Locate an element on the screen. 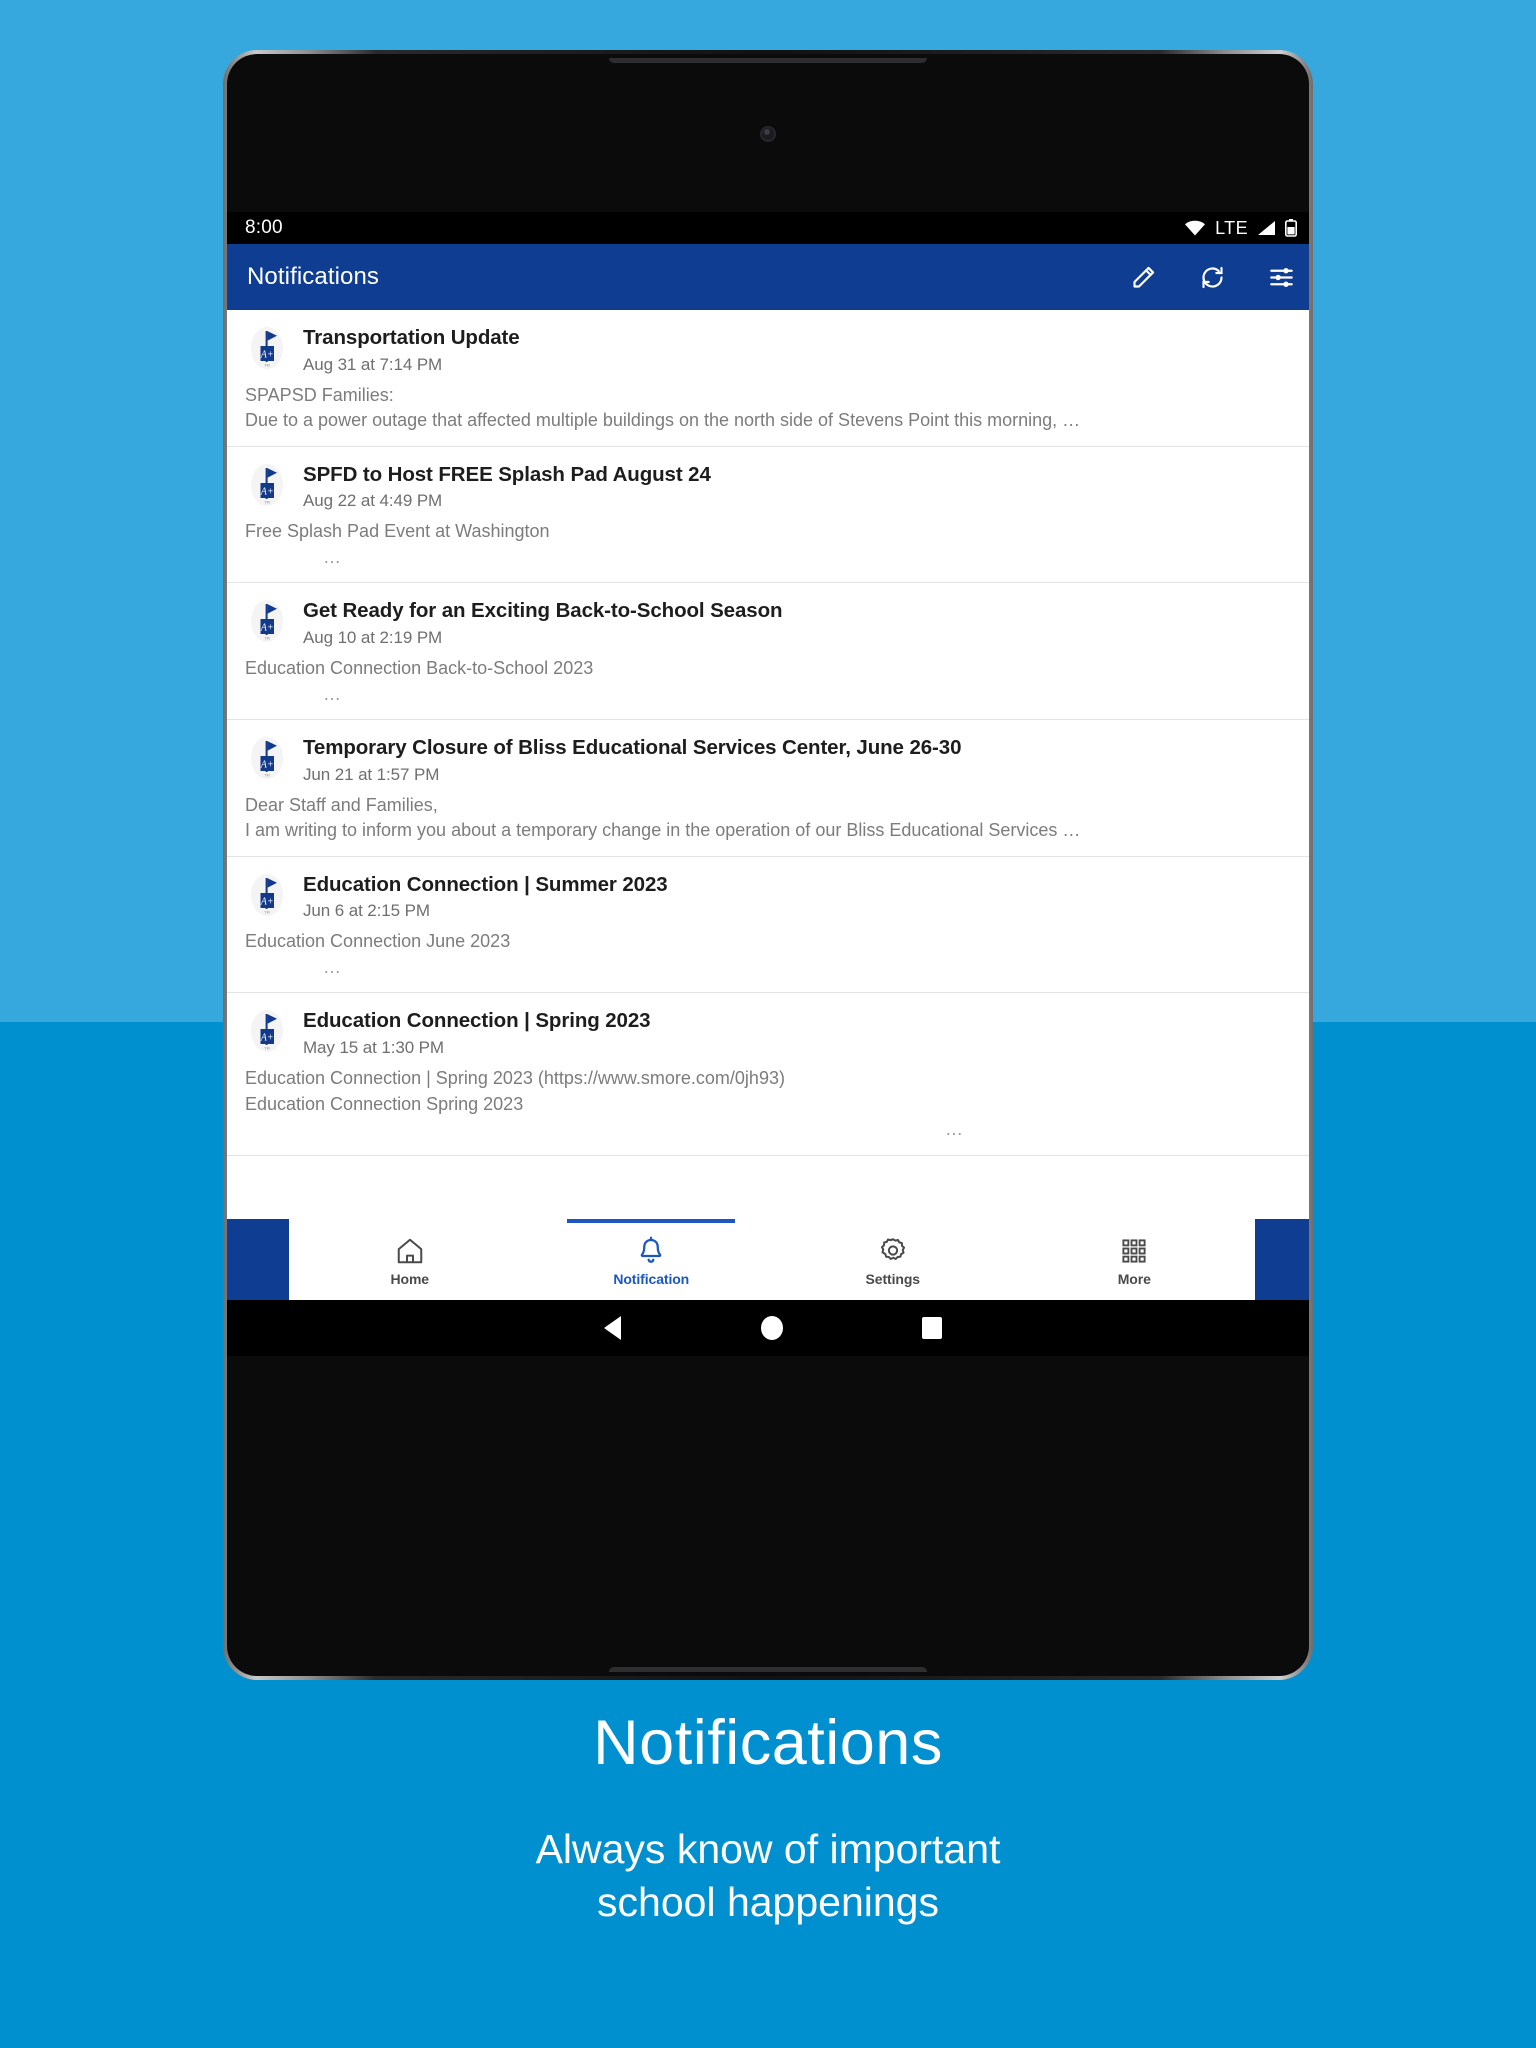 The height and width of the screenshot is (2048, 1536). nav-item-home: Home is located at coordinates (410, 1259).